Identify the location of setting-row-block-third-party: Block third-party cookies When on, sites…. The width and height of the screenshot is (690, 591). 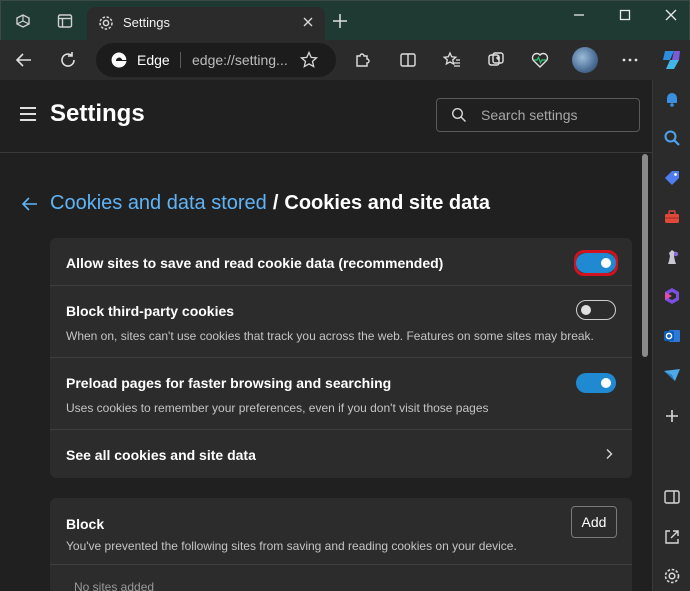
(341, 322).